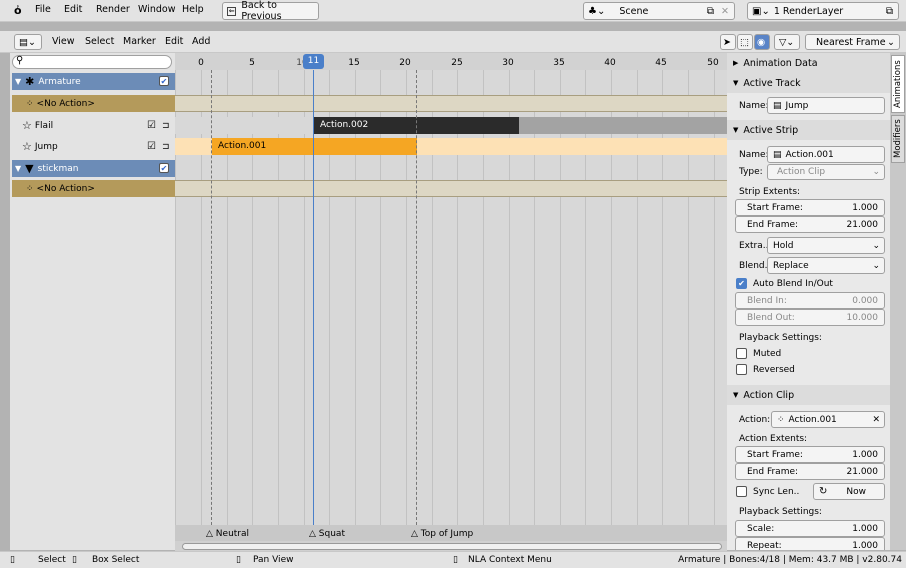 Image resolution: width=906 pixels, height=568 pixels. I want to click on marker-squat: △ Squat, so click(327, 534).